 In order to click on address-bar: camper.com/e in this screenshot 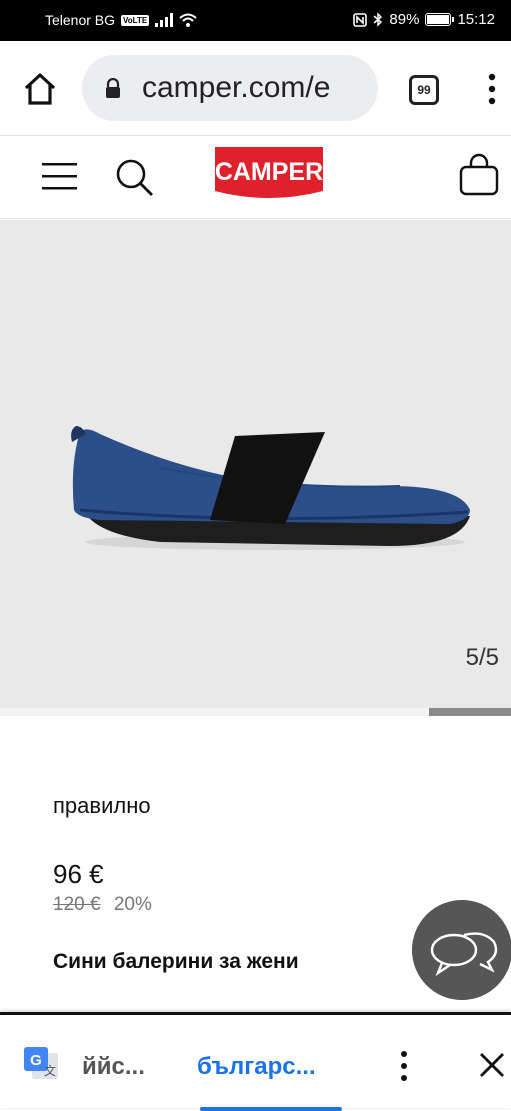, I will do `click(230, 88)`.